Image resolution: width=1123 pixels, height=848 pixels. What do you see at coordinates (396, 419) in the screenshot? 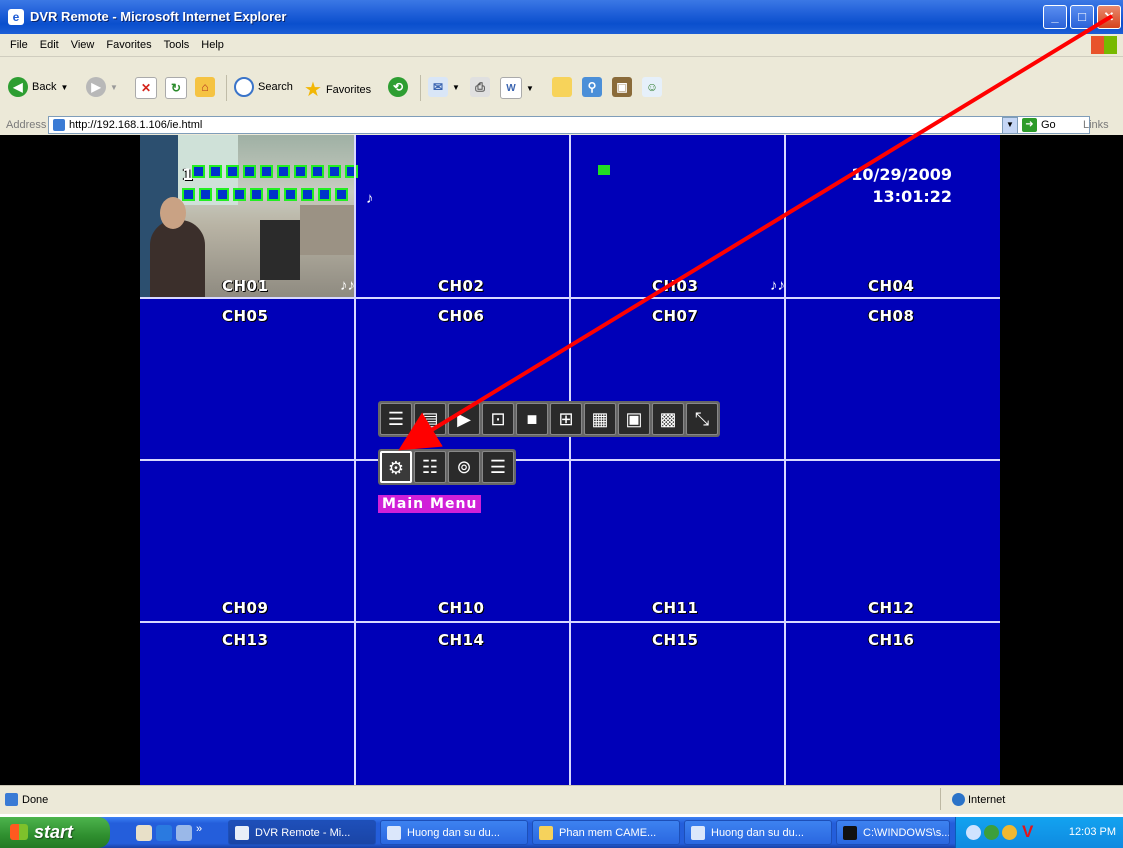
I see `channel-list-icon: ☰` at bounding box center [396, 419].